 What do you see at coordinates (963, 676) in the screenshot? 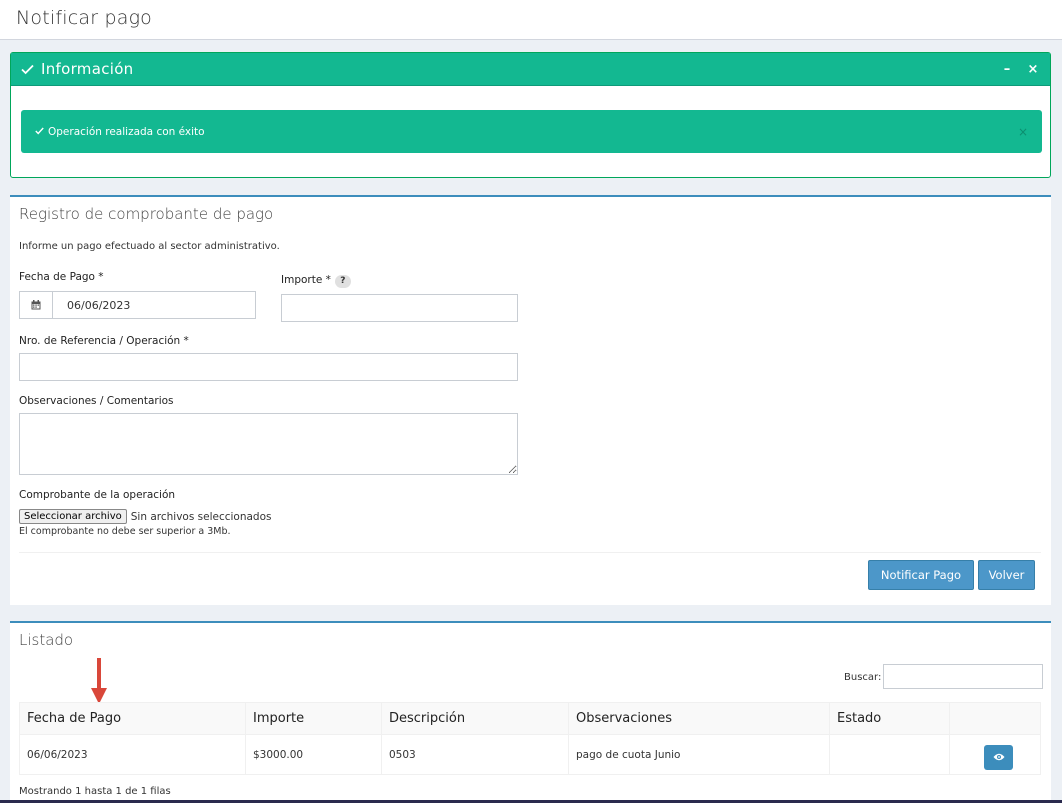
I see `search-input` at bounding box center [963, 676].